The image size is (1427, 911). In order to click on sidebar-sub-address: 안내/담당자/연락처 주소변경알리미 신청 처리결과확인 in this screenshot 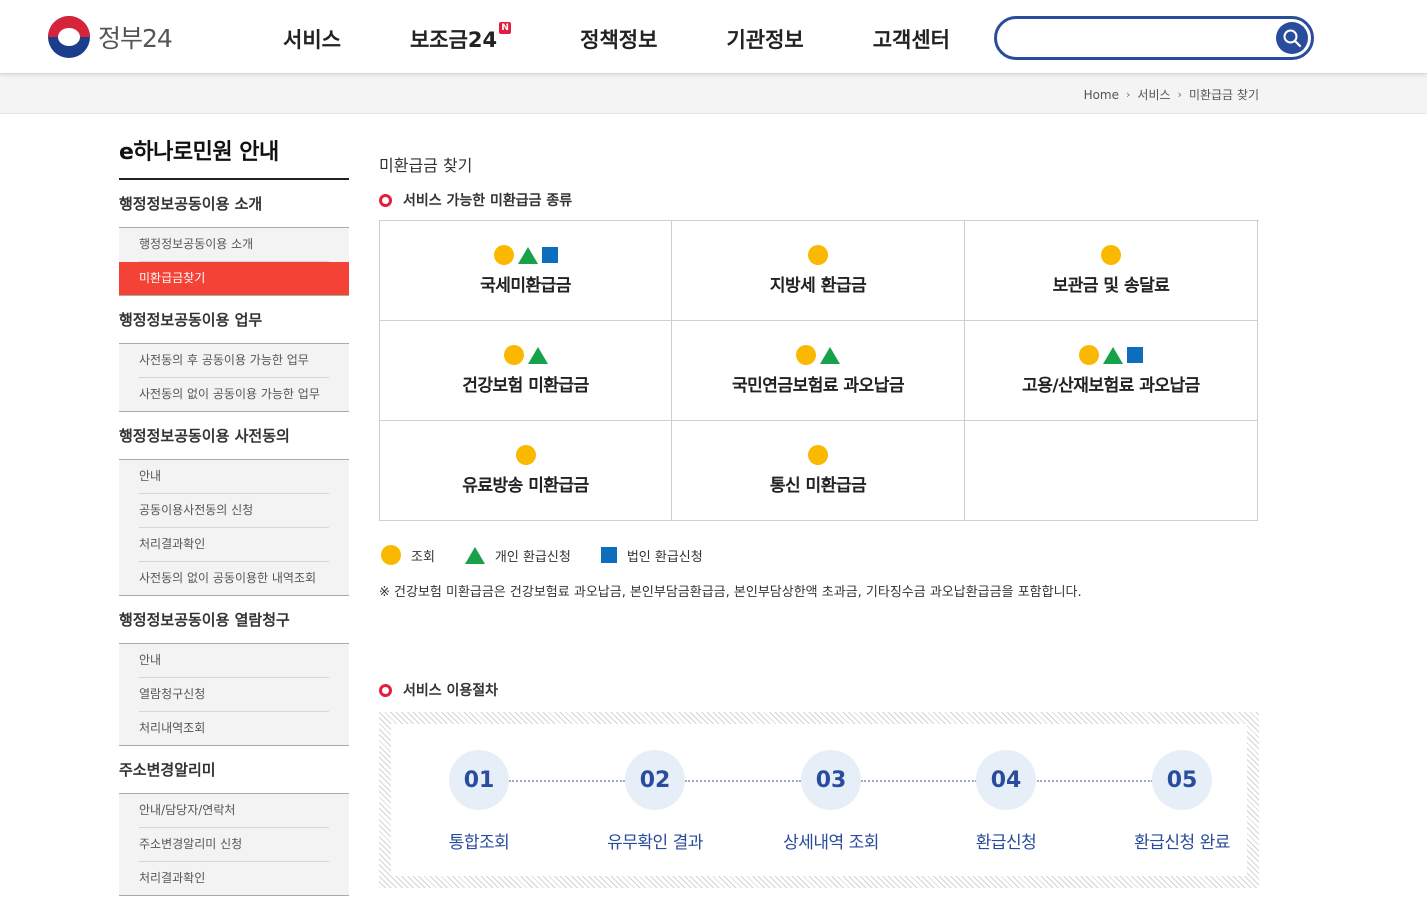, I will do `click(234, 845)`.